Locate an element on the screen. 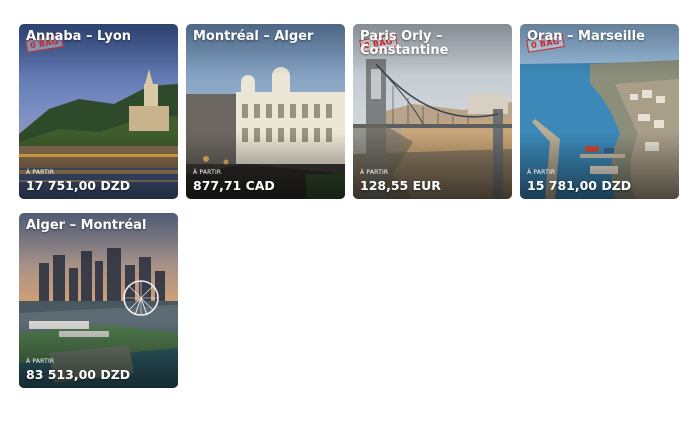 This screenshot has width=700, height=425. price-label: 15 781,00 DZD is located at coordinates (579, 185).